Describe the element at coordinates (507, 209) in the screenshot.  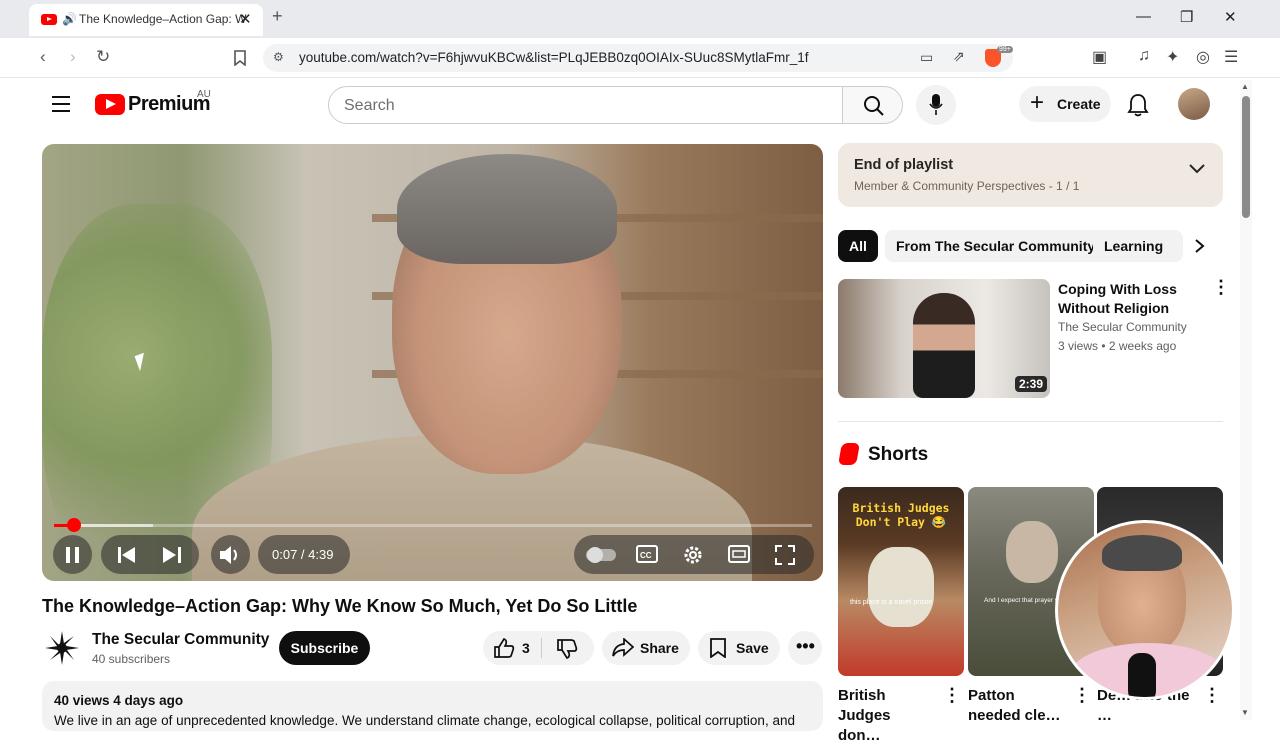
I see `speaker-hair` at that location.